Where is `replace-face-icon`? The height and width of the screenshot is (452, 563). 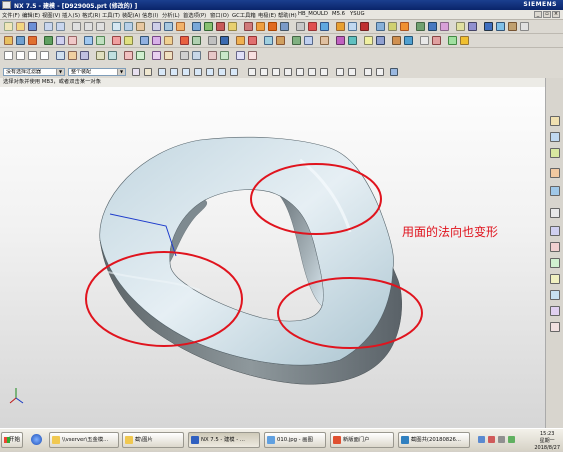 replace-face-icon is located at coordinates (224, 40).